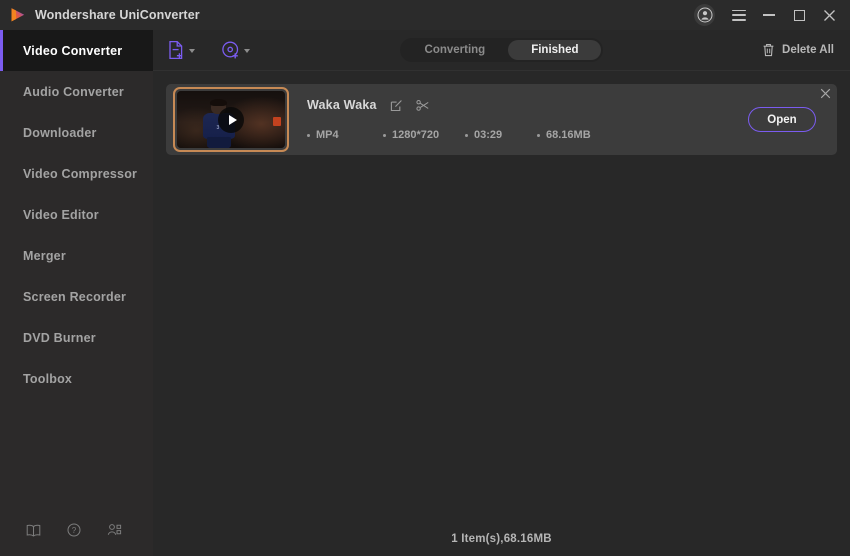 This screenshot has width=850, height=556. I want to click on meta-format: MP4, so click(345, 135).